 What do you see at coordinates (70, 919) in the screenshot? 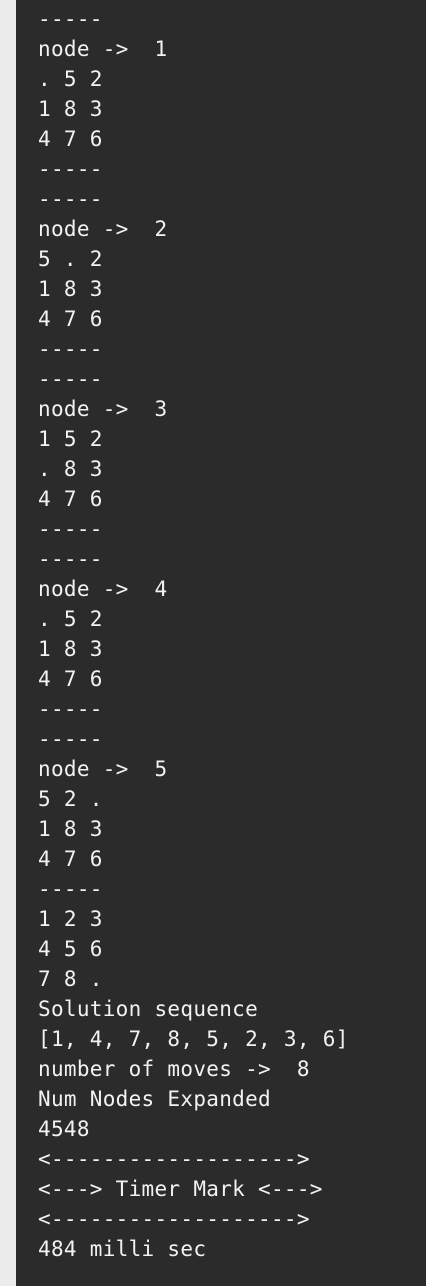
I see `goal-row: 1 2 3` at bounding box center [70, 919].